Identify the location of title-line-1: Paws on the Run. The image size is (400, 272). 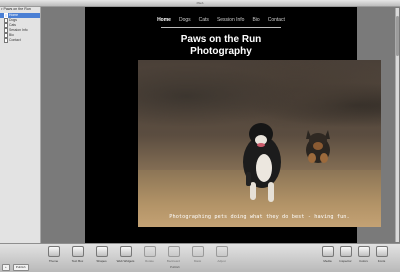
(221, 39).